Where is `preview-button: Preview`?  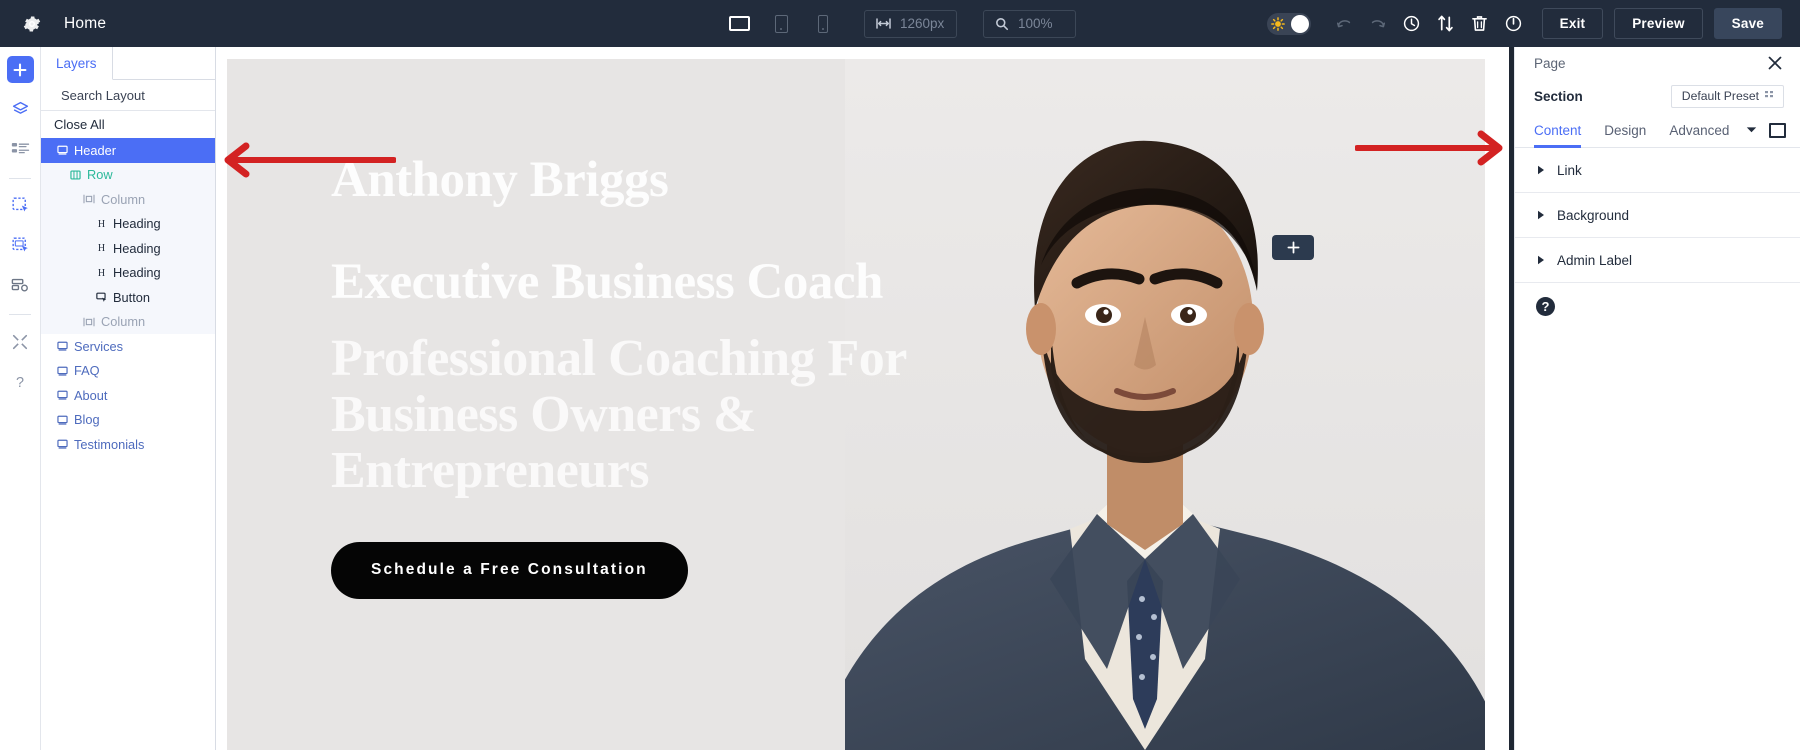 preview-button: Preview is located at coordinates (1658, 23).